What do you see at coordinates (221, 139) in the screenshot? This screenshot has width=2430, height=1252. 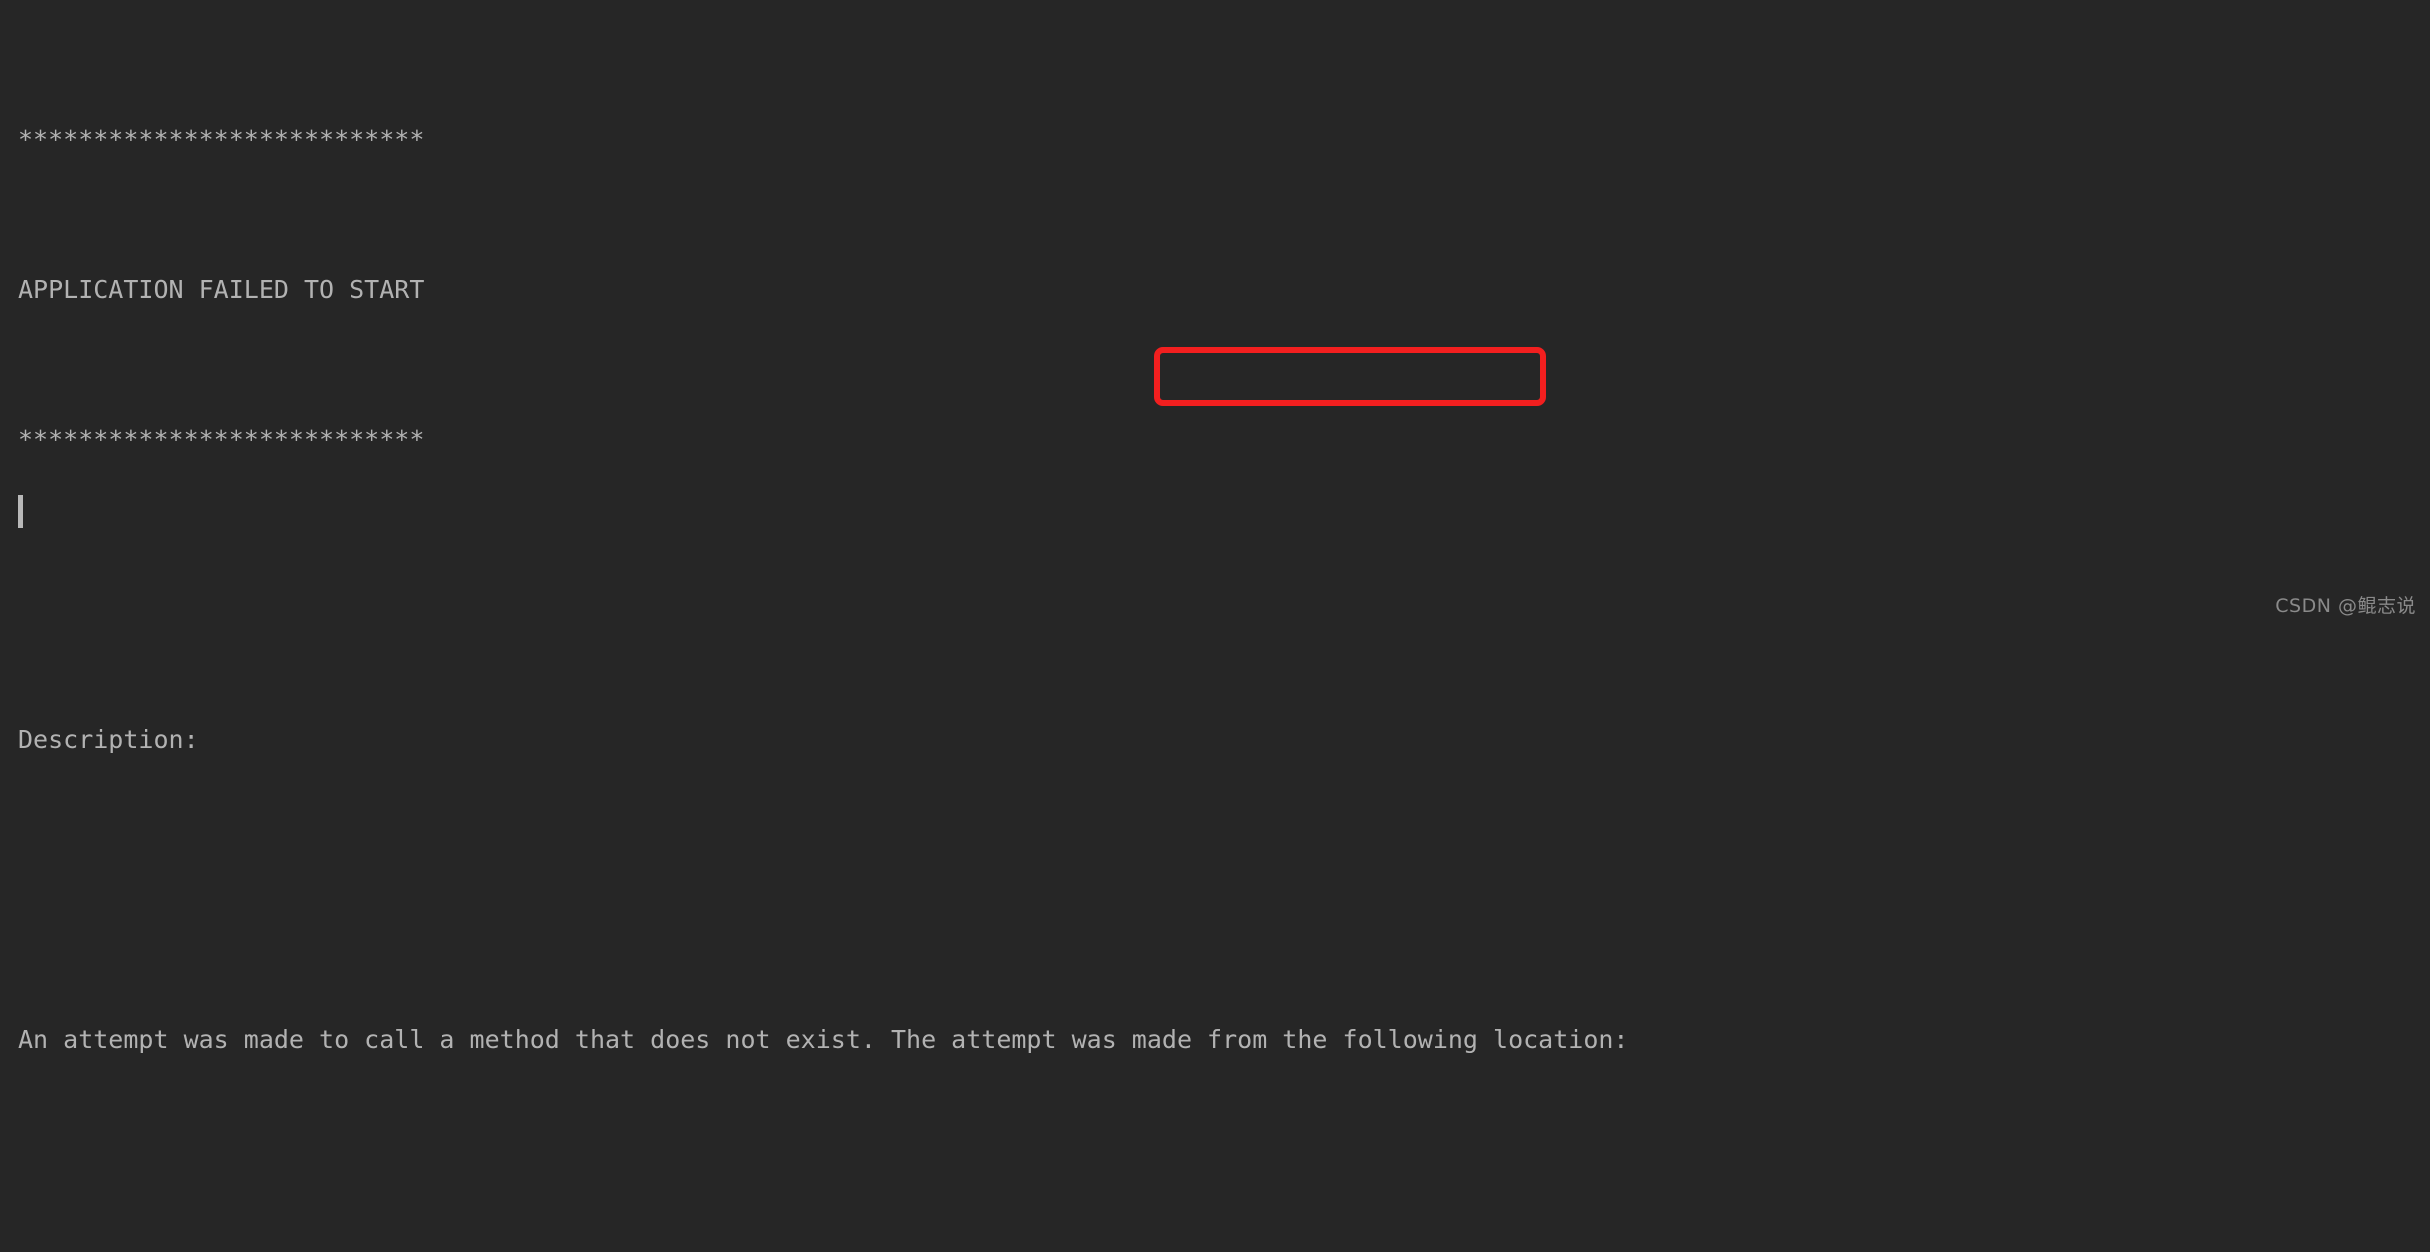 I see `banner-top-line: ***************************` at bounding box center [221, 139].